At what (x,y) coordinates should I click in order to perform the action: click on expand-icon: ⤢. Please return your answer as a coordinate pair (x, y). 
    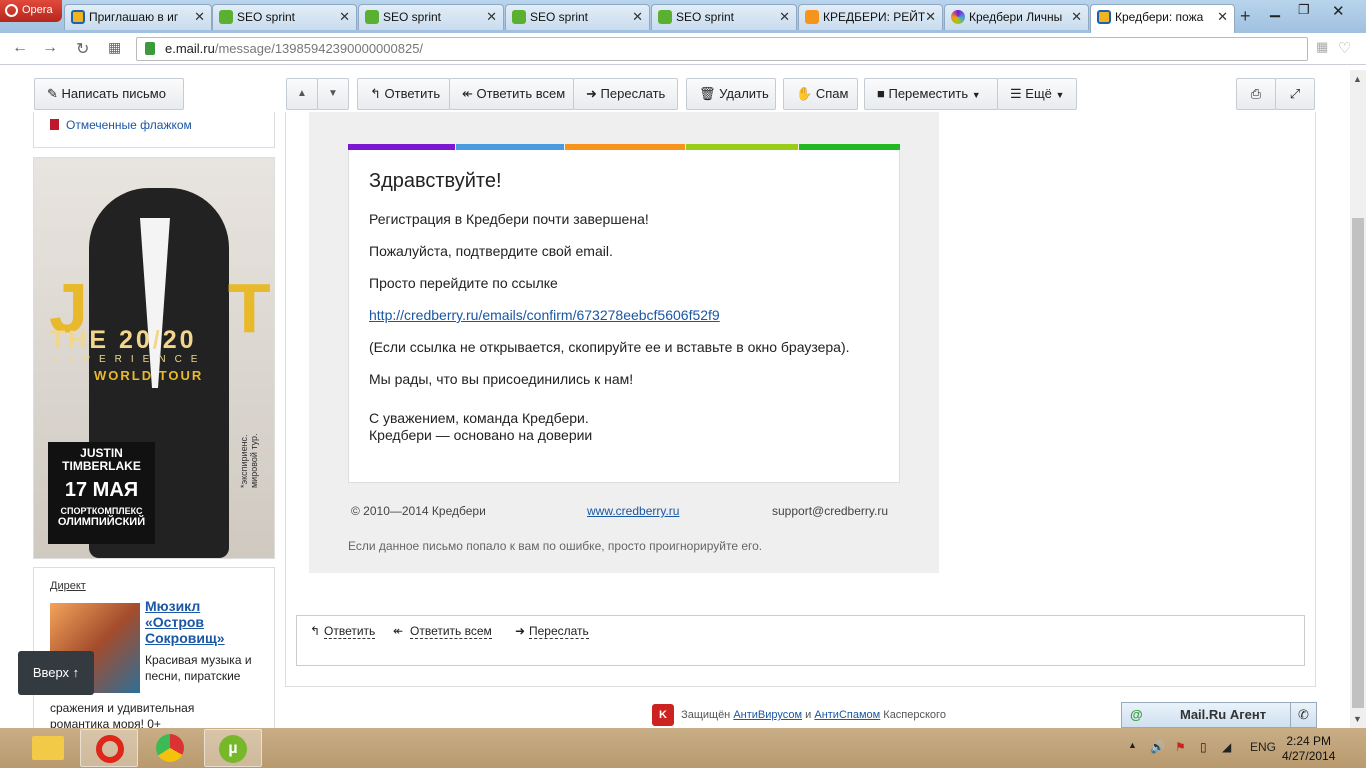
    Looking at the image, I should click on (1295, 93).